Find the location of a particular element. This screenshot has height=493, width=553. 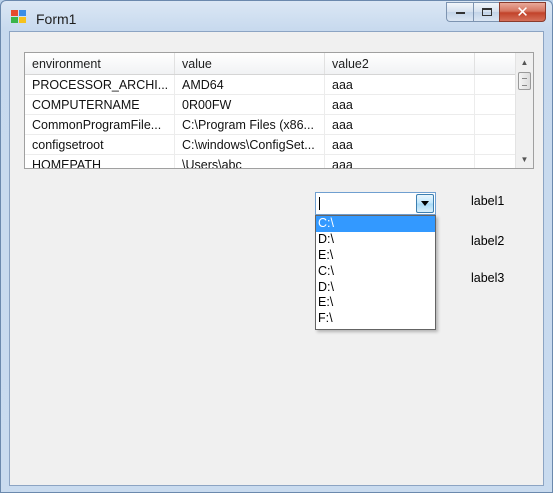

table-cell: AMD64 is located at coordinates (250, 85).